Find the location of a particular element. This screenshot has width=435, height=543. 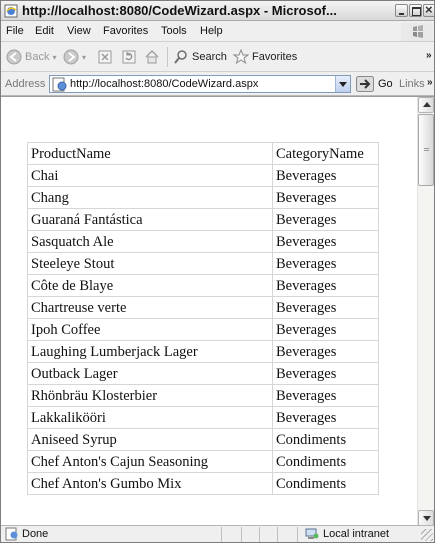

product-name-cell: Côte de Blaye is located at coordinates (150, 285).